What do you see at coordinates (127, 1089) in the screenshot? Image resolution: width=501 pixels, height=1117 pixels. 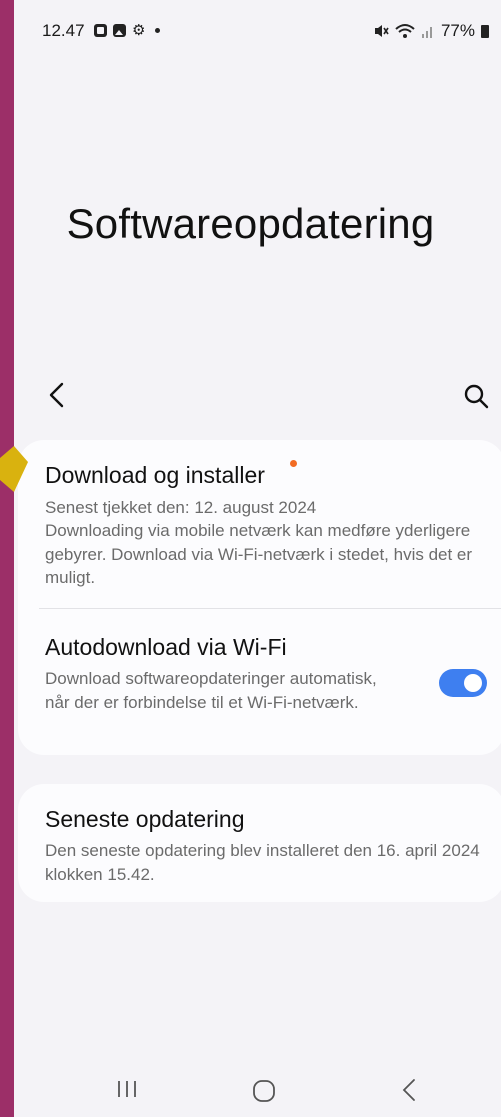 I see `recent-apps-icon` at bounding box center [127, 1089].